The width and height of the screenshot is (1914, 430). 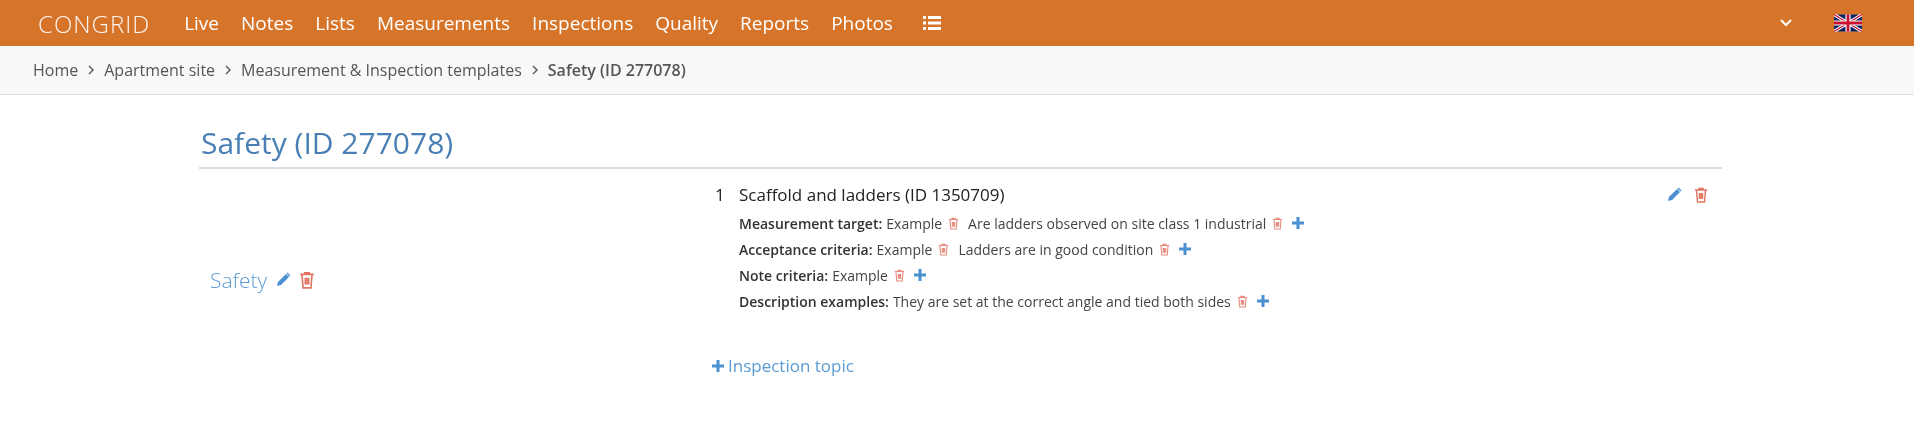 I want to click on field-label: Description examples:, so click(x=814, y=301).